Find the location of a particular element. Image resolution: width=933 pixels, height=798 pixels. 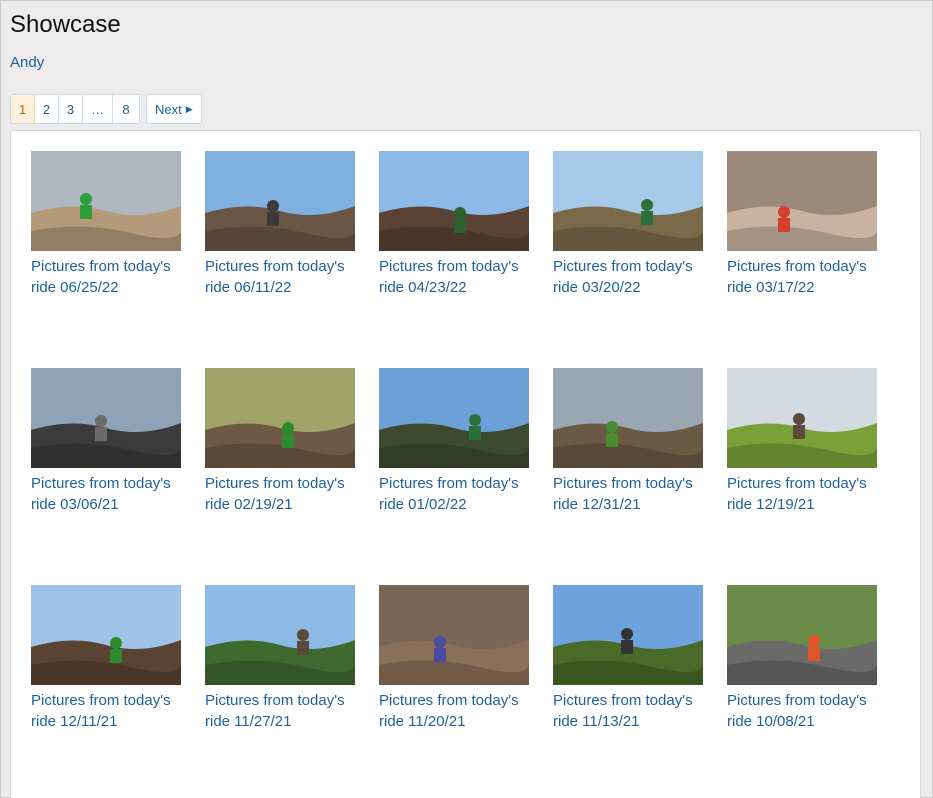

album-title-link: Pictures from today's ride 10/08/21 is located at coordinates (807, 711).